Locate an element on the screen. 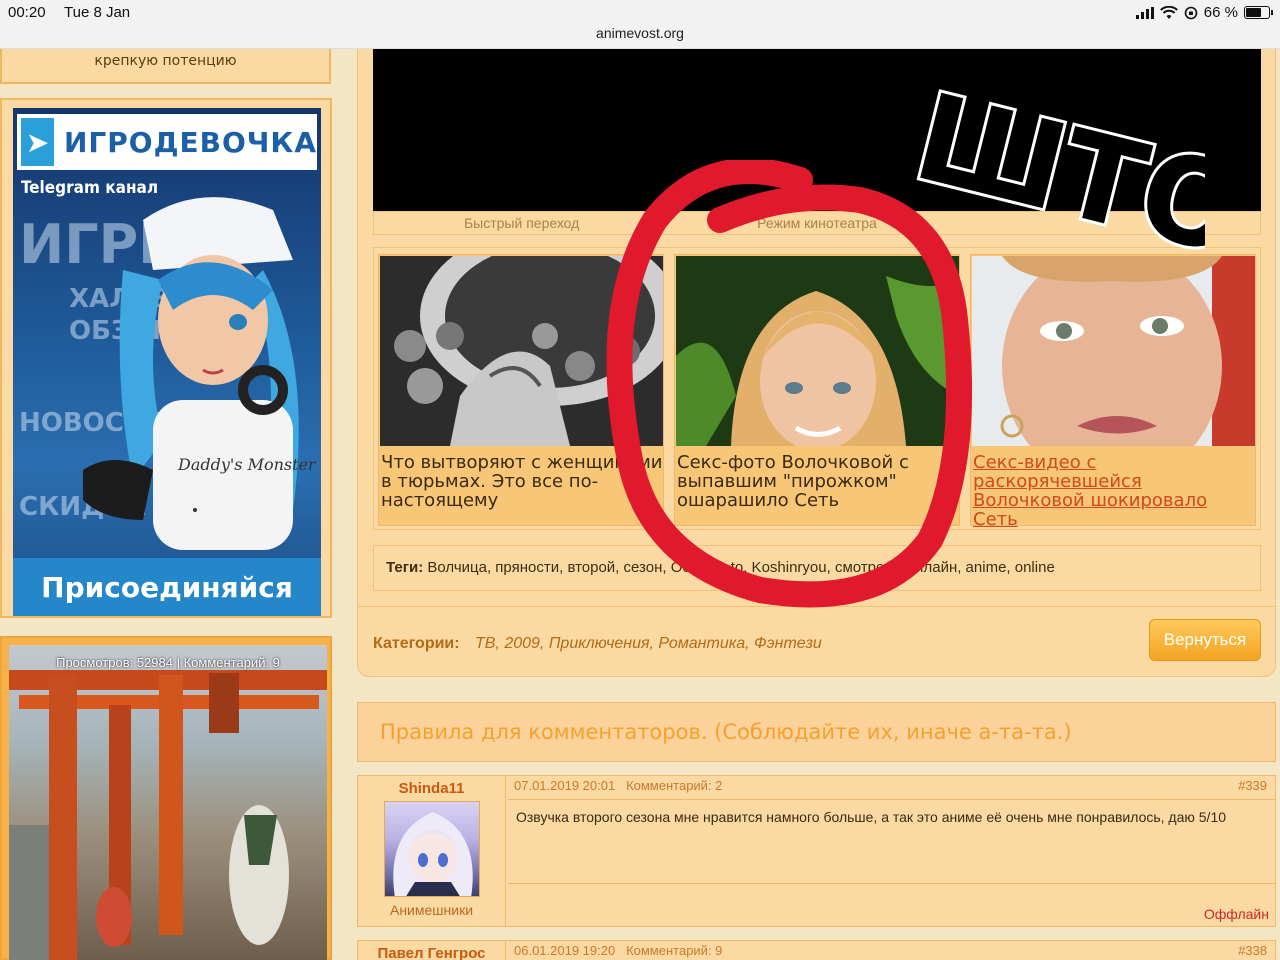 The height and width of the screenshot is (960, 1280). battery-icon is located at coordinates (1258, 12).